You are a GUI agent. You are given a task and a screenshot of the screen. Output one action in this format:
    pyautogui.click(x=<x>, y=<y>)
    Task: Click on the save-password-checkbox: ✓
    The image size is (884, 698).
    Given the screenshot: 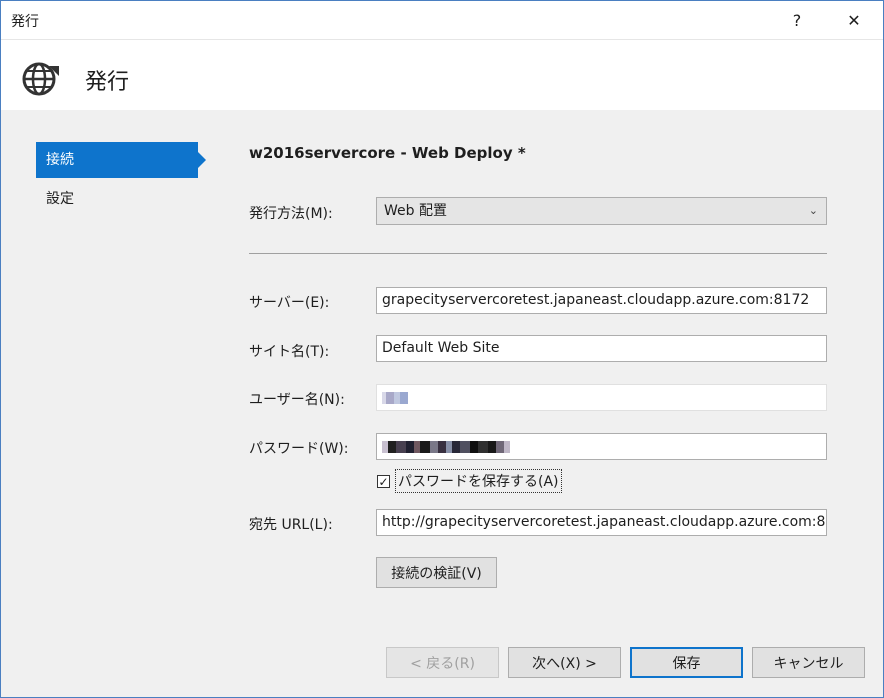 What is the action you would take?
    pyautogui.click(x=383, y=481)
    